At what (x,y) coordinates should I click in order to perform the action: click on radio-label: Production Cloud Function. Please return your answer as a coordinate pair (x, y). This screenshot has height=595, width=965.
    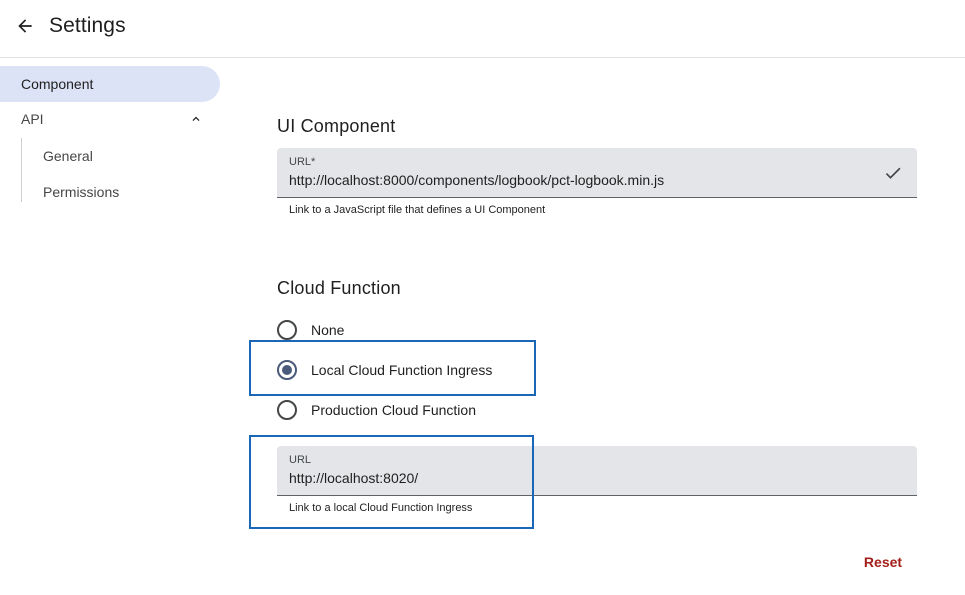
    Looking at the image, I should click on (393, 410).